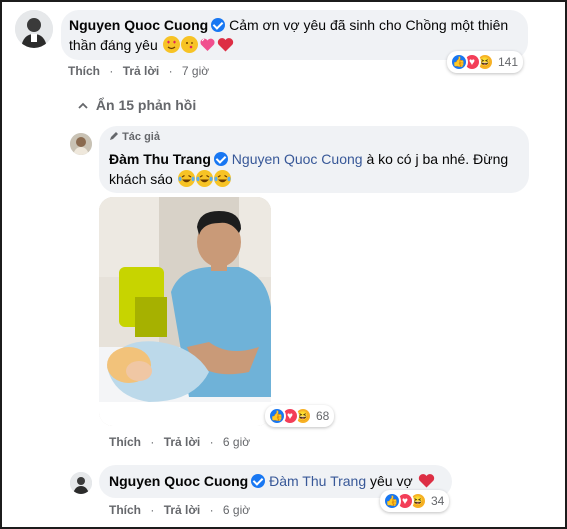 This screenshot has height=529, width=567. I want to click on reaction-count: 34, so click(438, 501).